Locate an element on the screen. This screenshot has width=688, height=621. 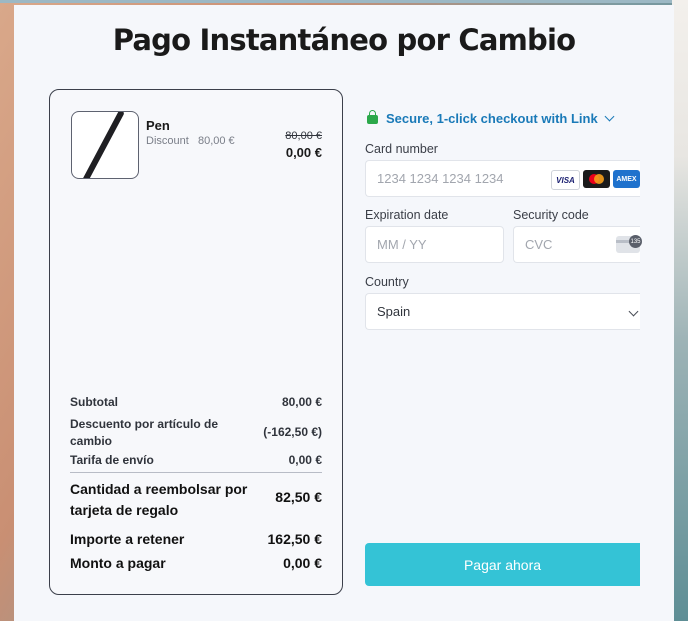
card-number-input: 1234 1234 1234 1234 VISA AMEX is located at coordinates (502, 178).